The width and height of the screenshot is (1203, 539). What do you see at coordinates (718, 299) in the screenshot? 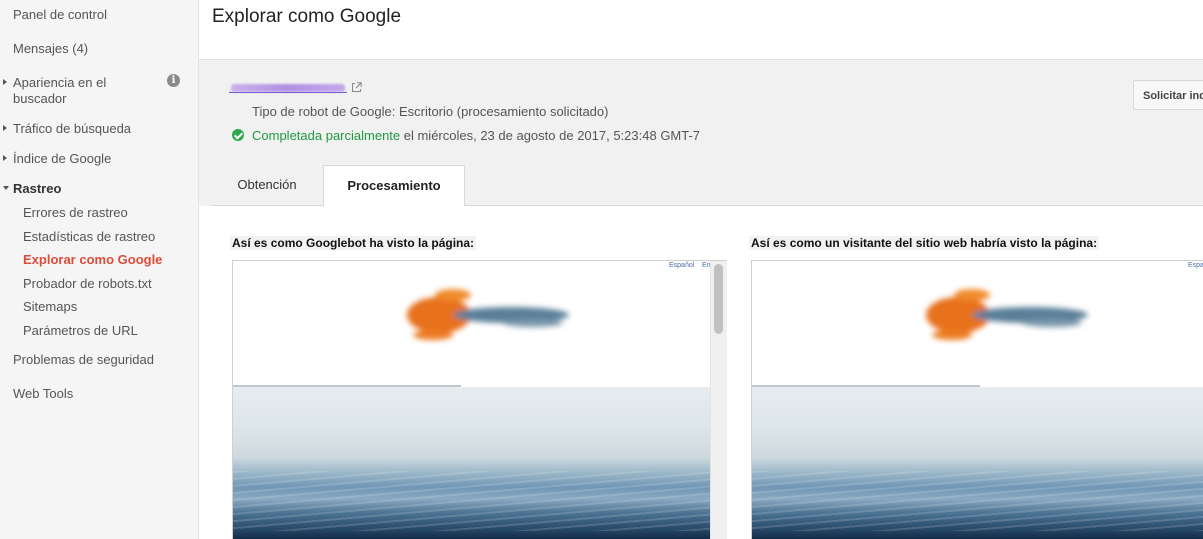
I see `scrollbar-thumb` at bounding box center [718, 299].